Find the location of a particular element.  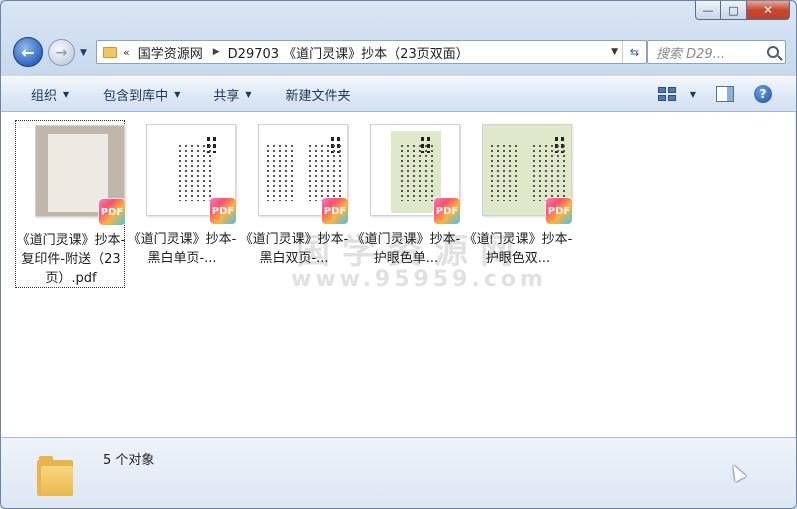

new-folder-button: 新建文件夹 is located at coordinates (318, 94).